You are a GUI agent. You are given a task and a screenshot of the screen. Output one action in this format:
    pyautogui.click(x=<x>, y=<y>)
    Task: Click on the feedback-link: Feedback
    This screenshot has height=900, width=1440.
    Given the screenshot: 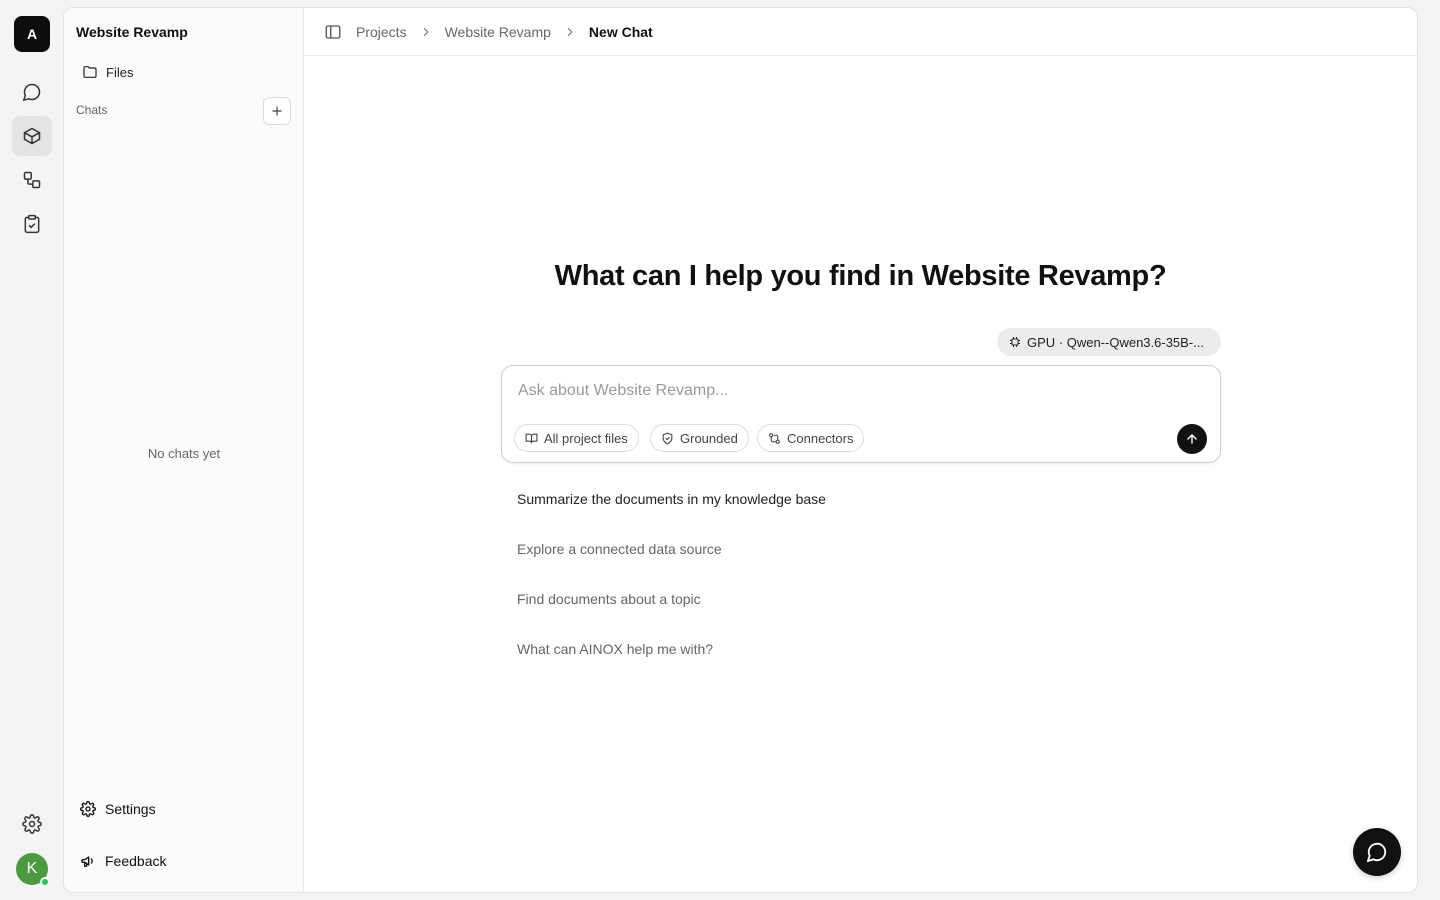 What is the action you would take?
    pyautogui.click(x=123, y=861)
    